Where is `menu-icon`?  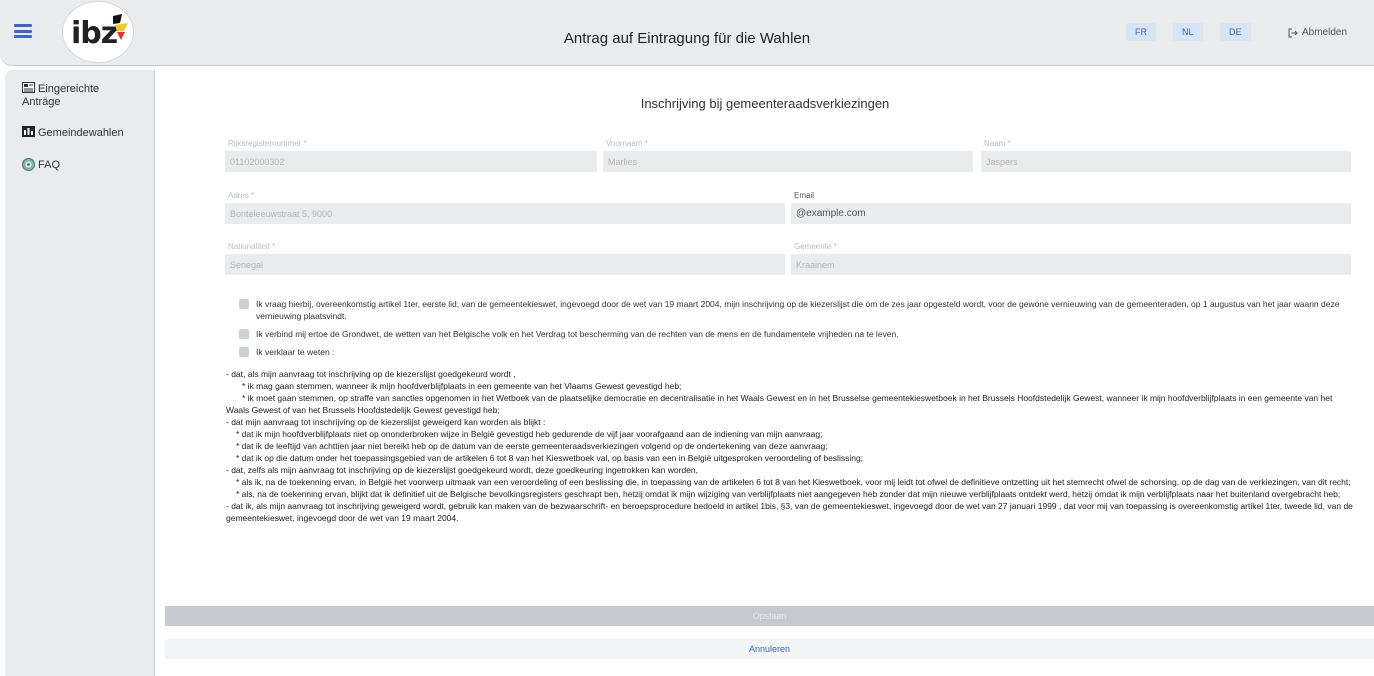
menu-icon is located at coordinates (23, 31).